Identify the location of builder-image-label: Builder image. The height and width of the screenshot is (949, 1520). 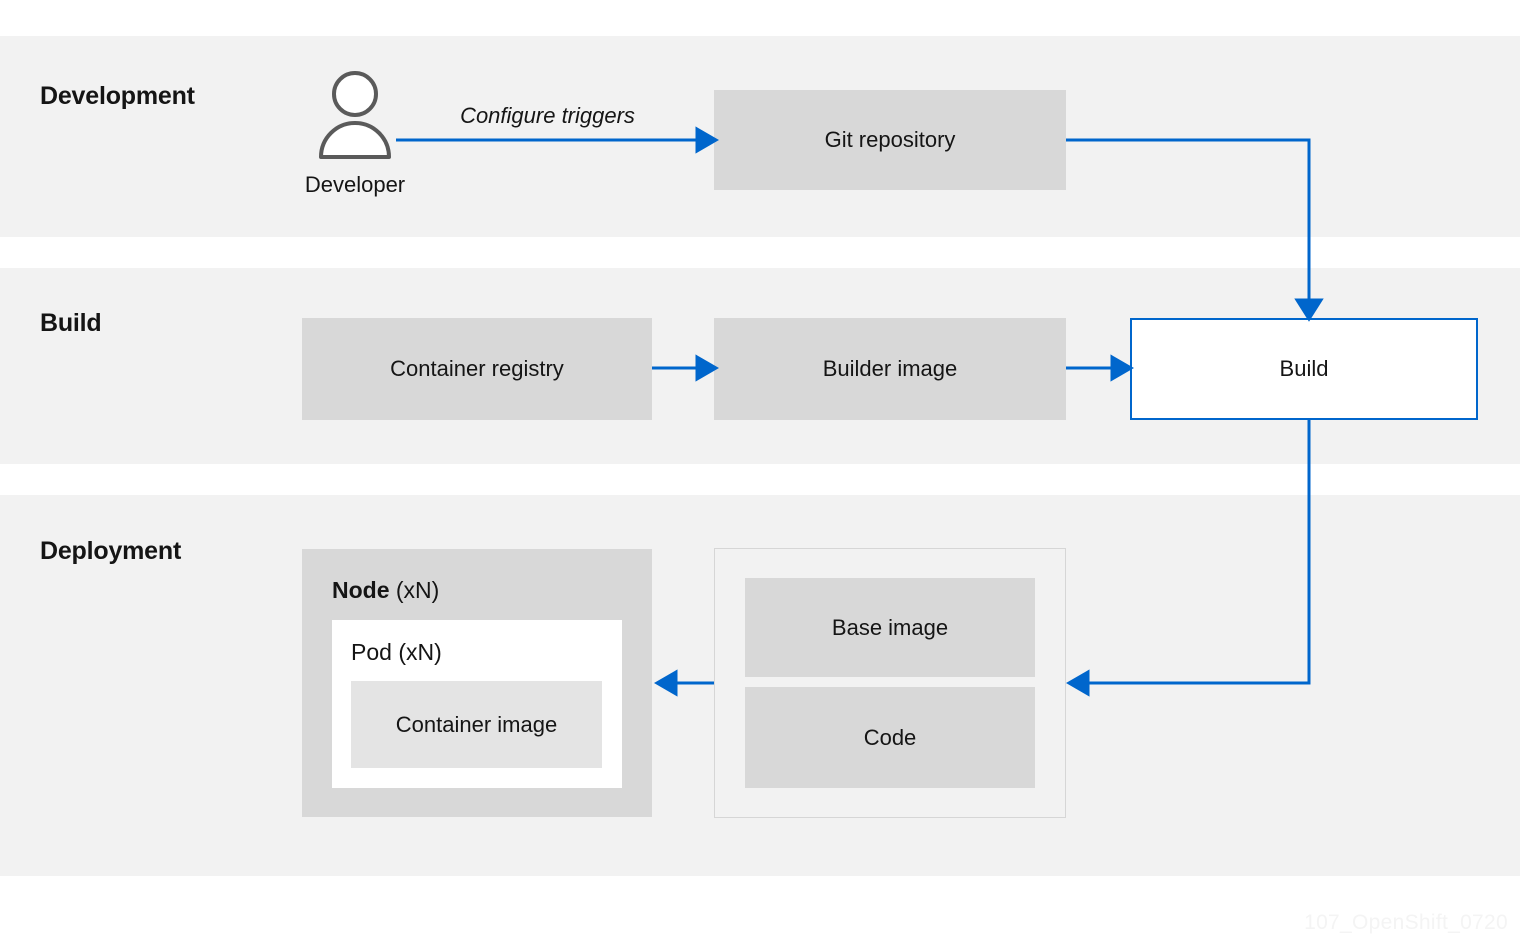
(890, 368).